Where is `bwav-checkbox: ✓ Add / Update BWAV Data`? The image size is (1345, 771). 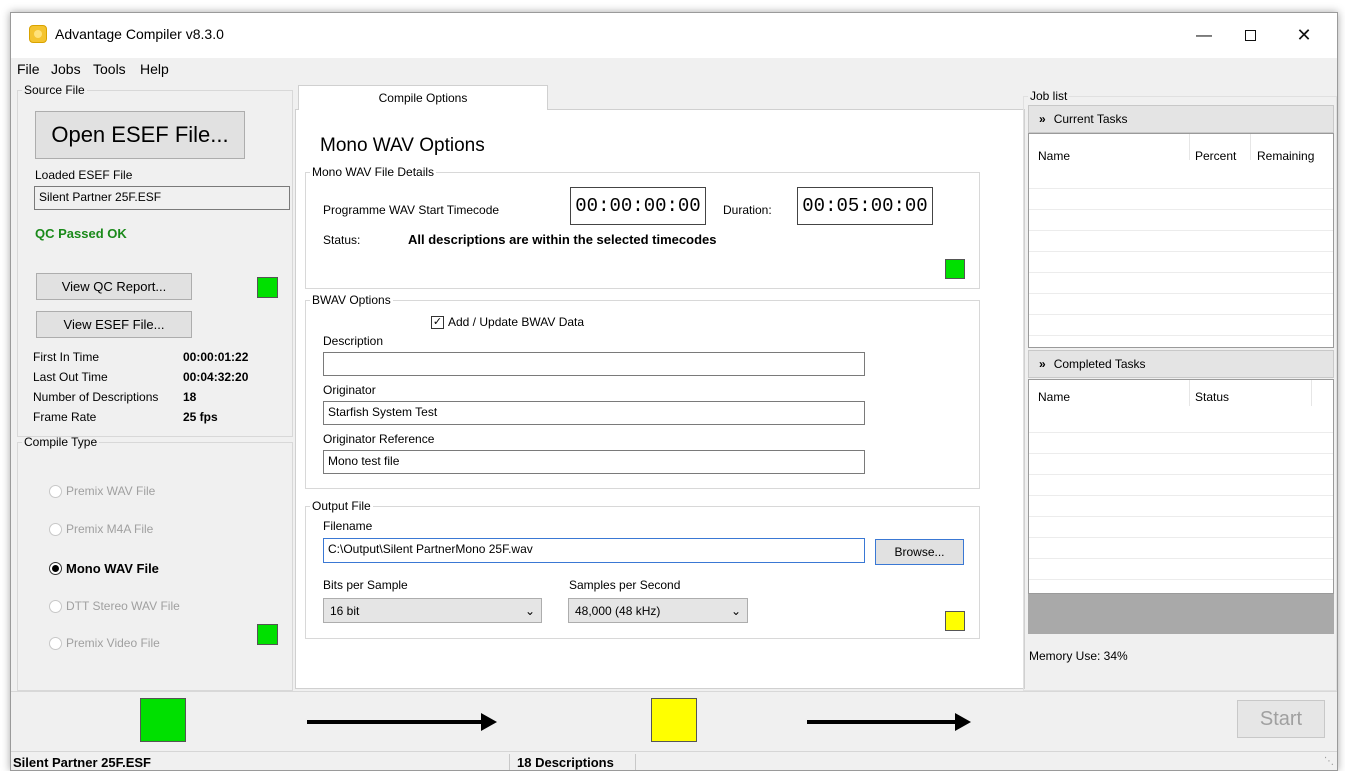 bwav-checkbox: ✓ Add / Update BWAV Data is located at coordinates (507, 322).